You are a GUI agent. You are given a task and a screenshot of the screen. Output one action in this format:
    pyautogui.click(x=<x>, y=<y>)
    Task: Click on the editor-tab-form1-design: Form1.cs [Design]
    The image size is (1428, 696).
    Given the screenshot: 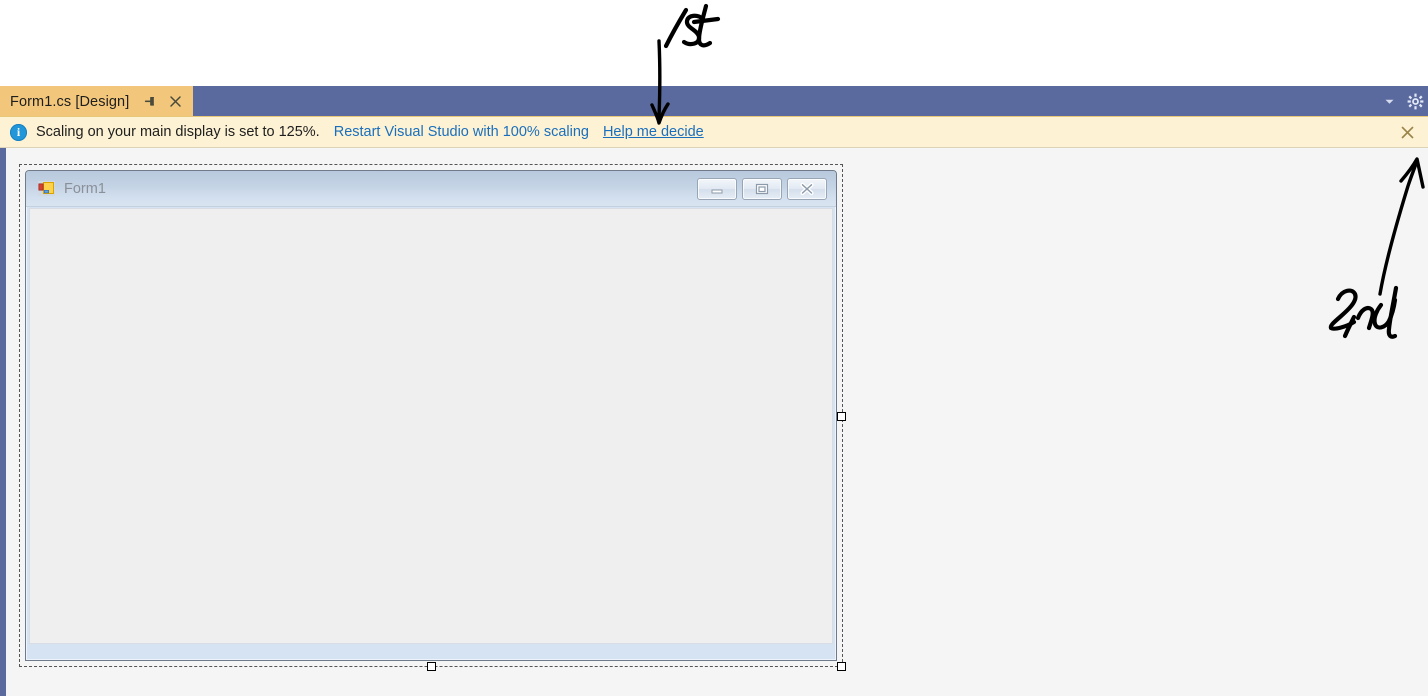 What is the action you would take?
    pyautogui.click(x=97, y=101)
    